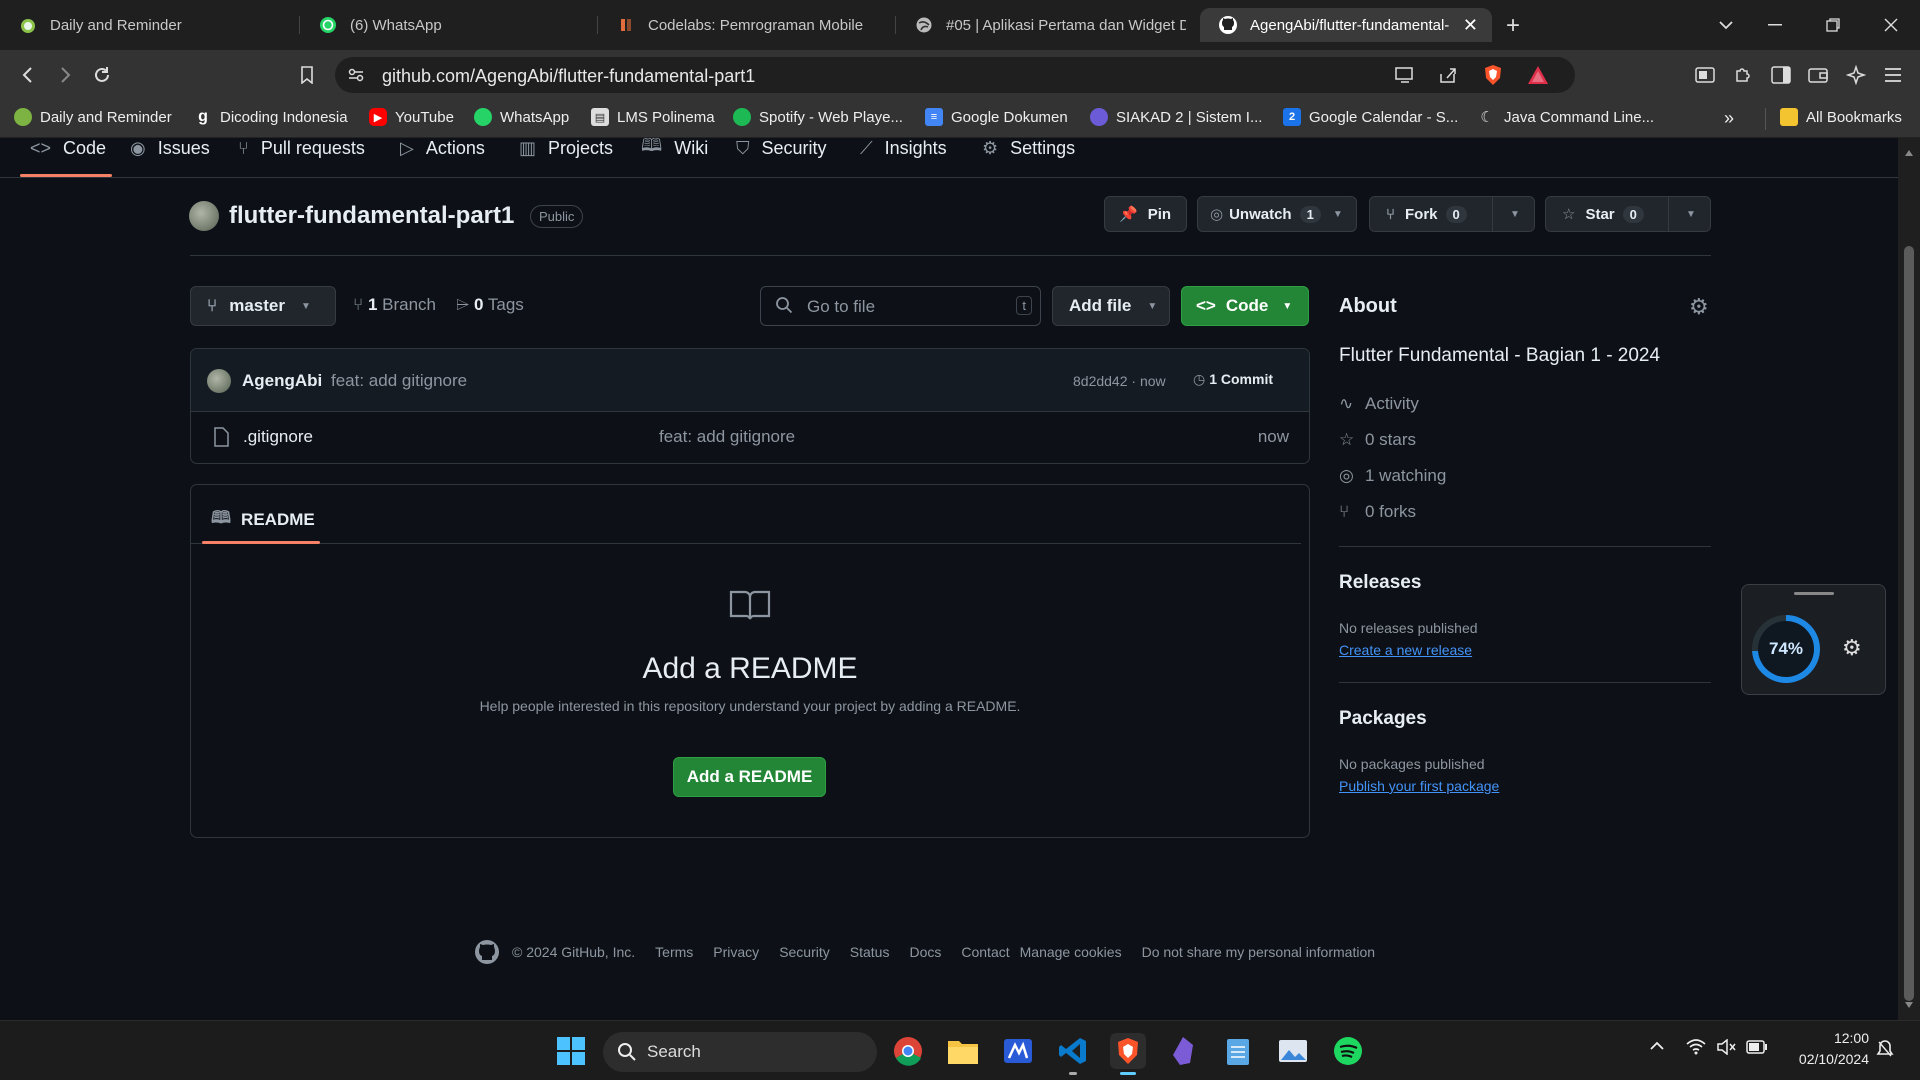 This screenshot has width=1920, height=1080. I want to click on spotify-icon, so click(1348, 1051).